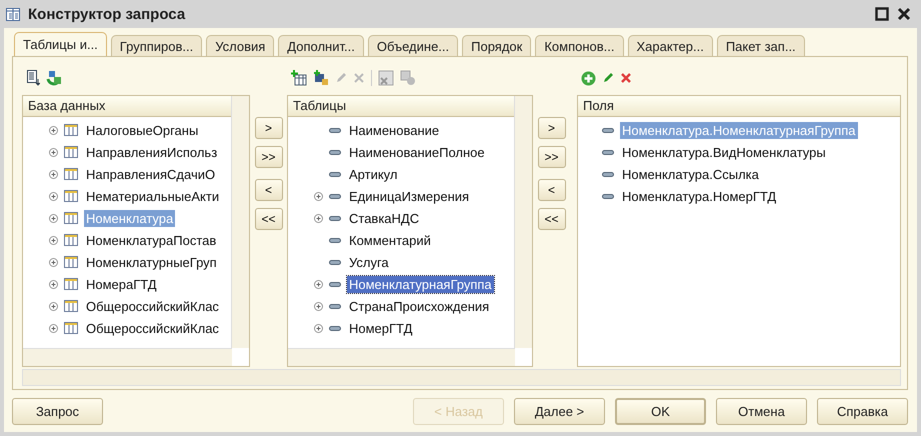  I want to click on add-table-icon, so click(299, 78).